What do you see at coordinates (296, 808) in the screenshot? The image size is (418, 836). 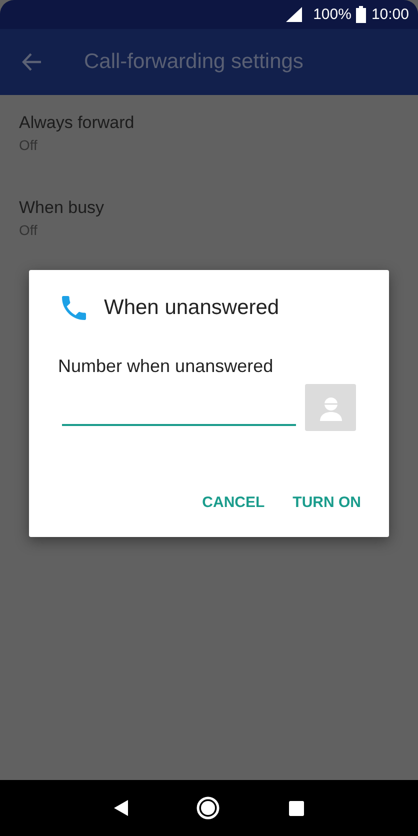 I see `recents-nav-icon` at bounding box center [296, 808].